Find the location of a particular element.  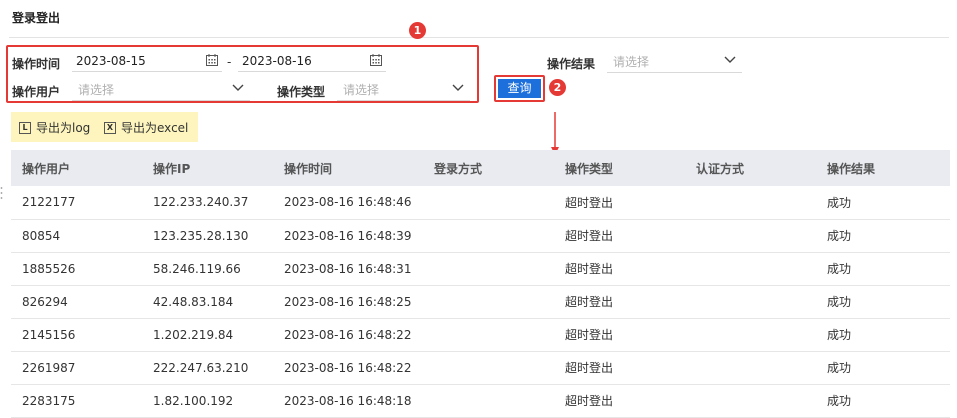

operation-result-select: 请选择 is located at coordinates (674, 61).